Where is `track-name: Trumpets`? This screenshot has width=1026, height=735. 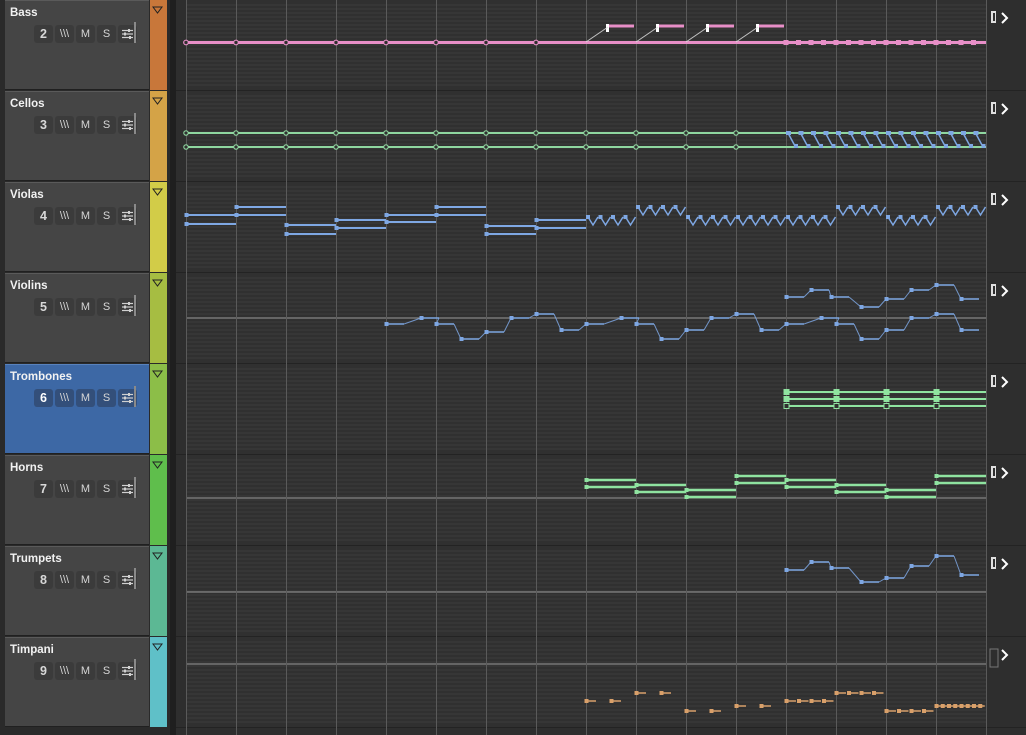 track-name: Trumpets is located at coordinates (36, 559).